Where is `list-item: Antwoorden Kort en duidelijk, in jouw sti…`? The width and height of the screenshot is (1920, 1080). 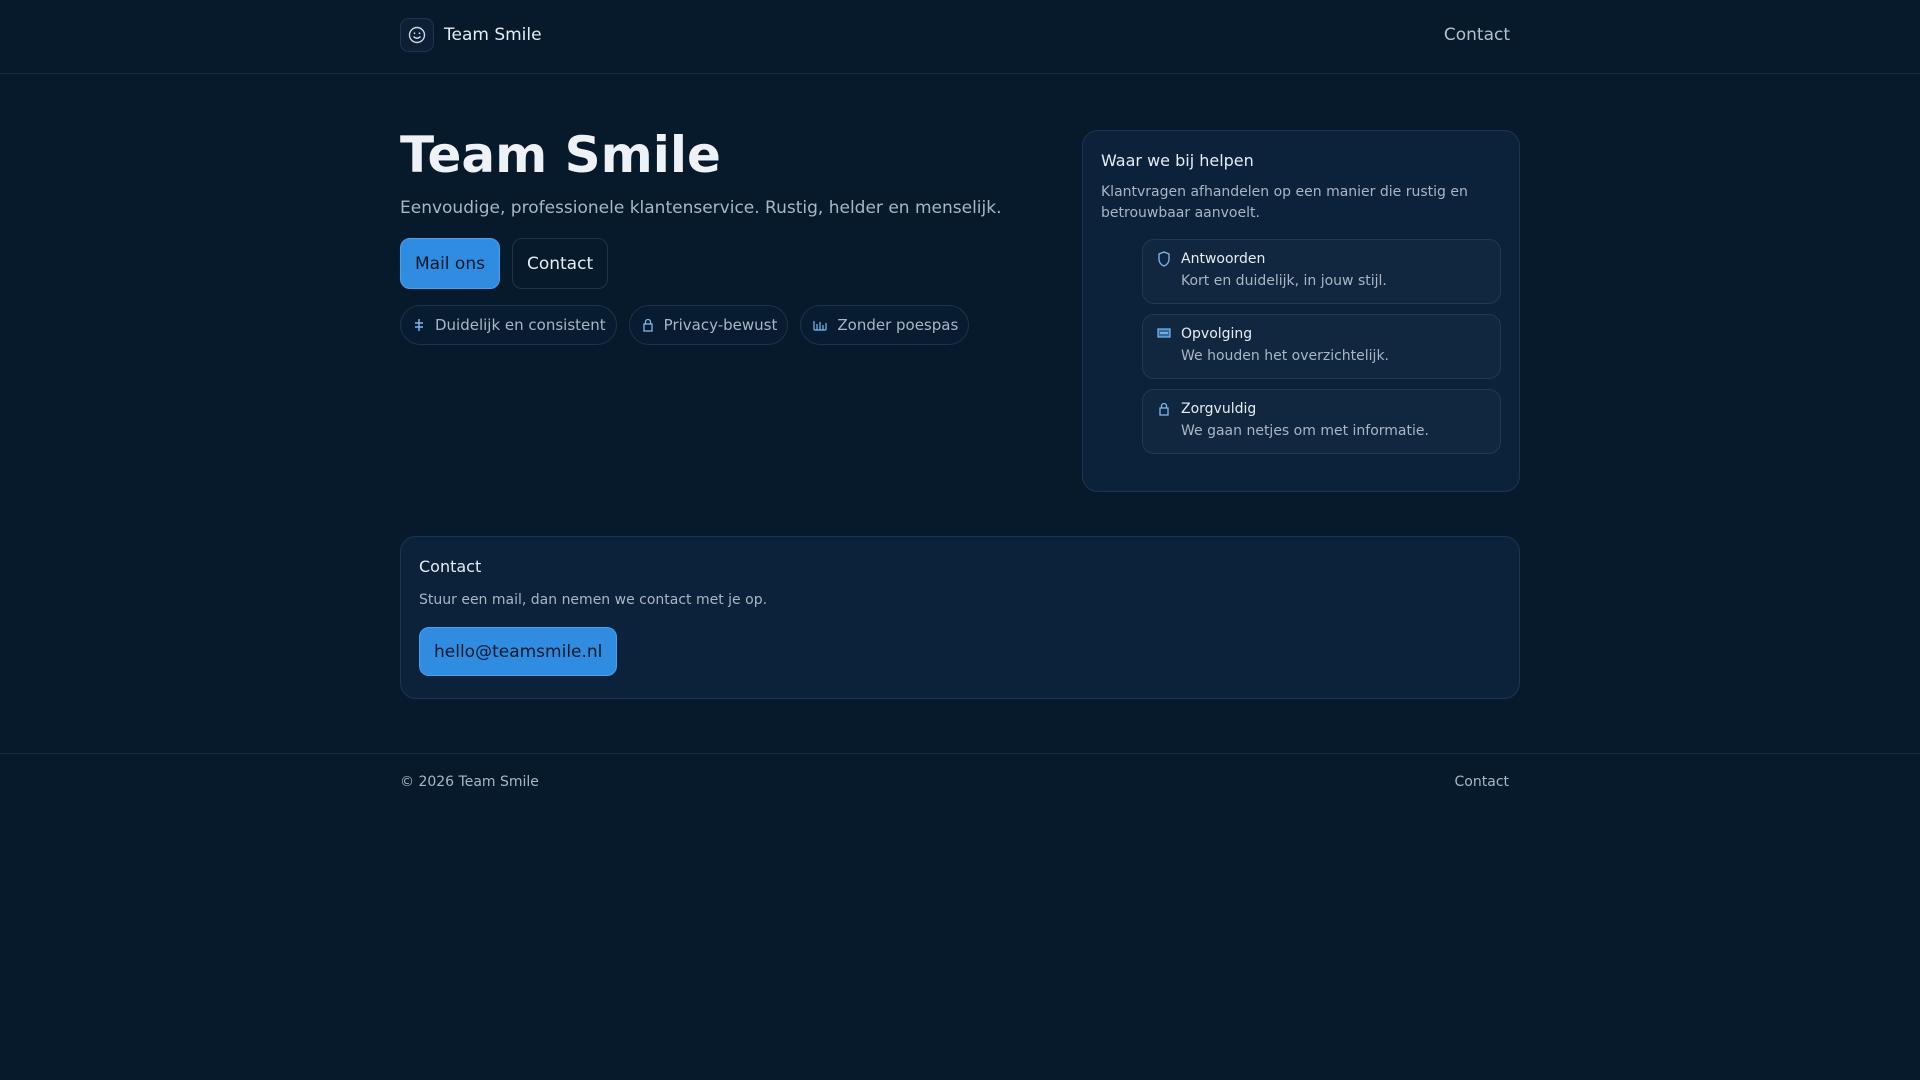
list-item: Antwoorden Kort en duidelijk, in jouw sti… is located at coordinates (1321, 271).